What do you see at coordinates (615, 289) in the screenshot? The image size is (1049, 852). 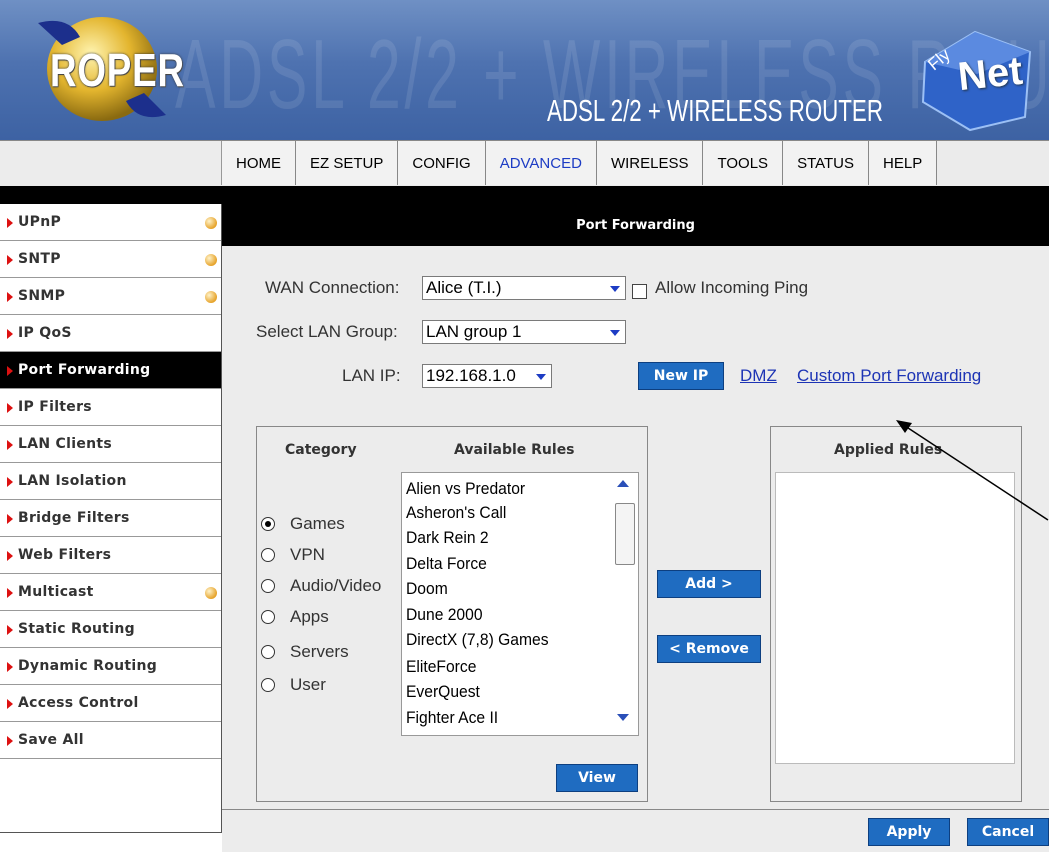 I see `chevron-down-icon` at bounding box center [615, 289].